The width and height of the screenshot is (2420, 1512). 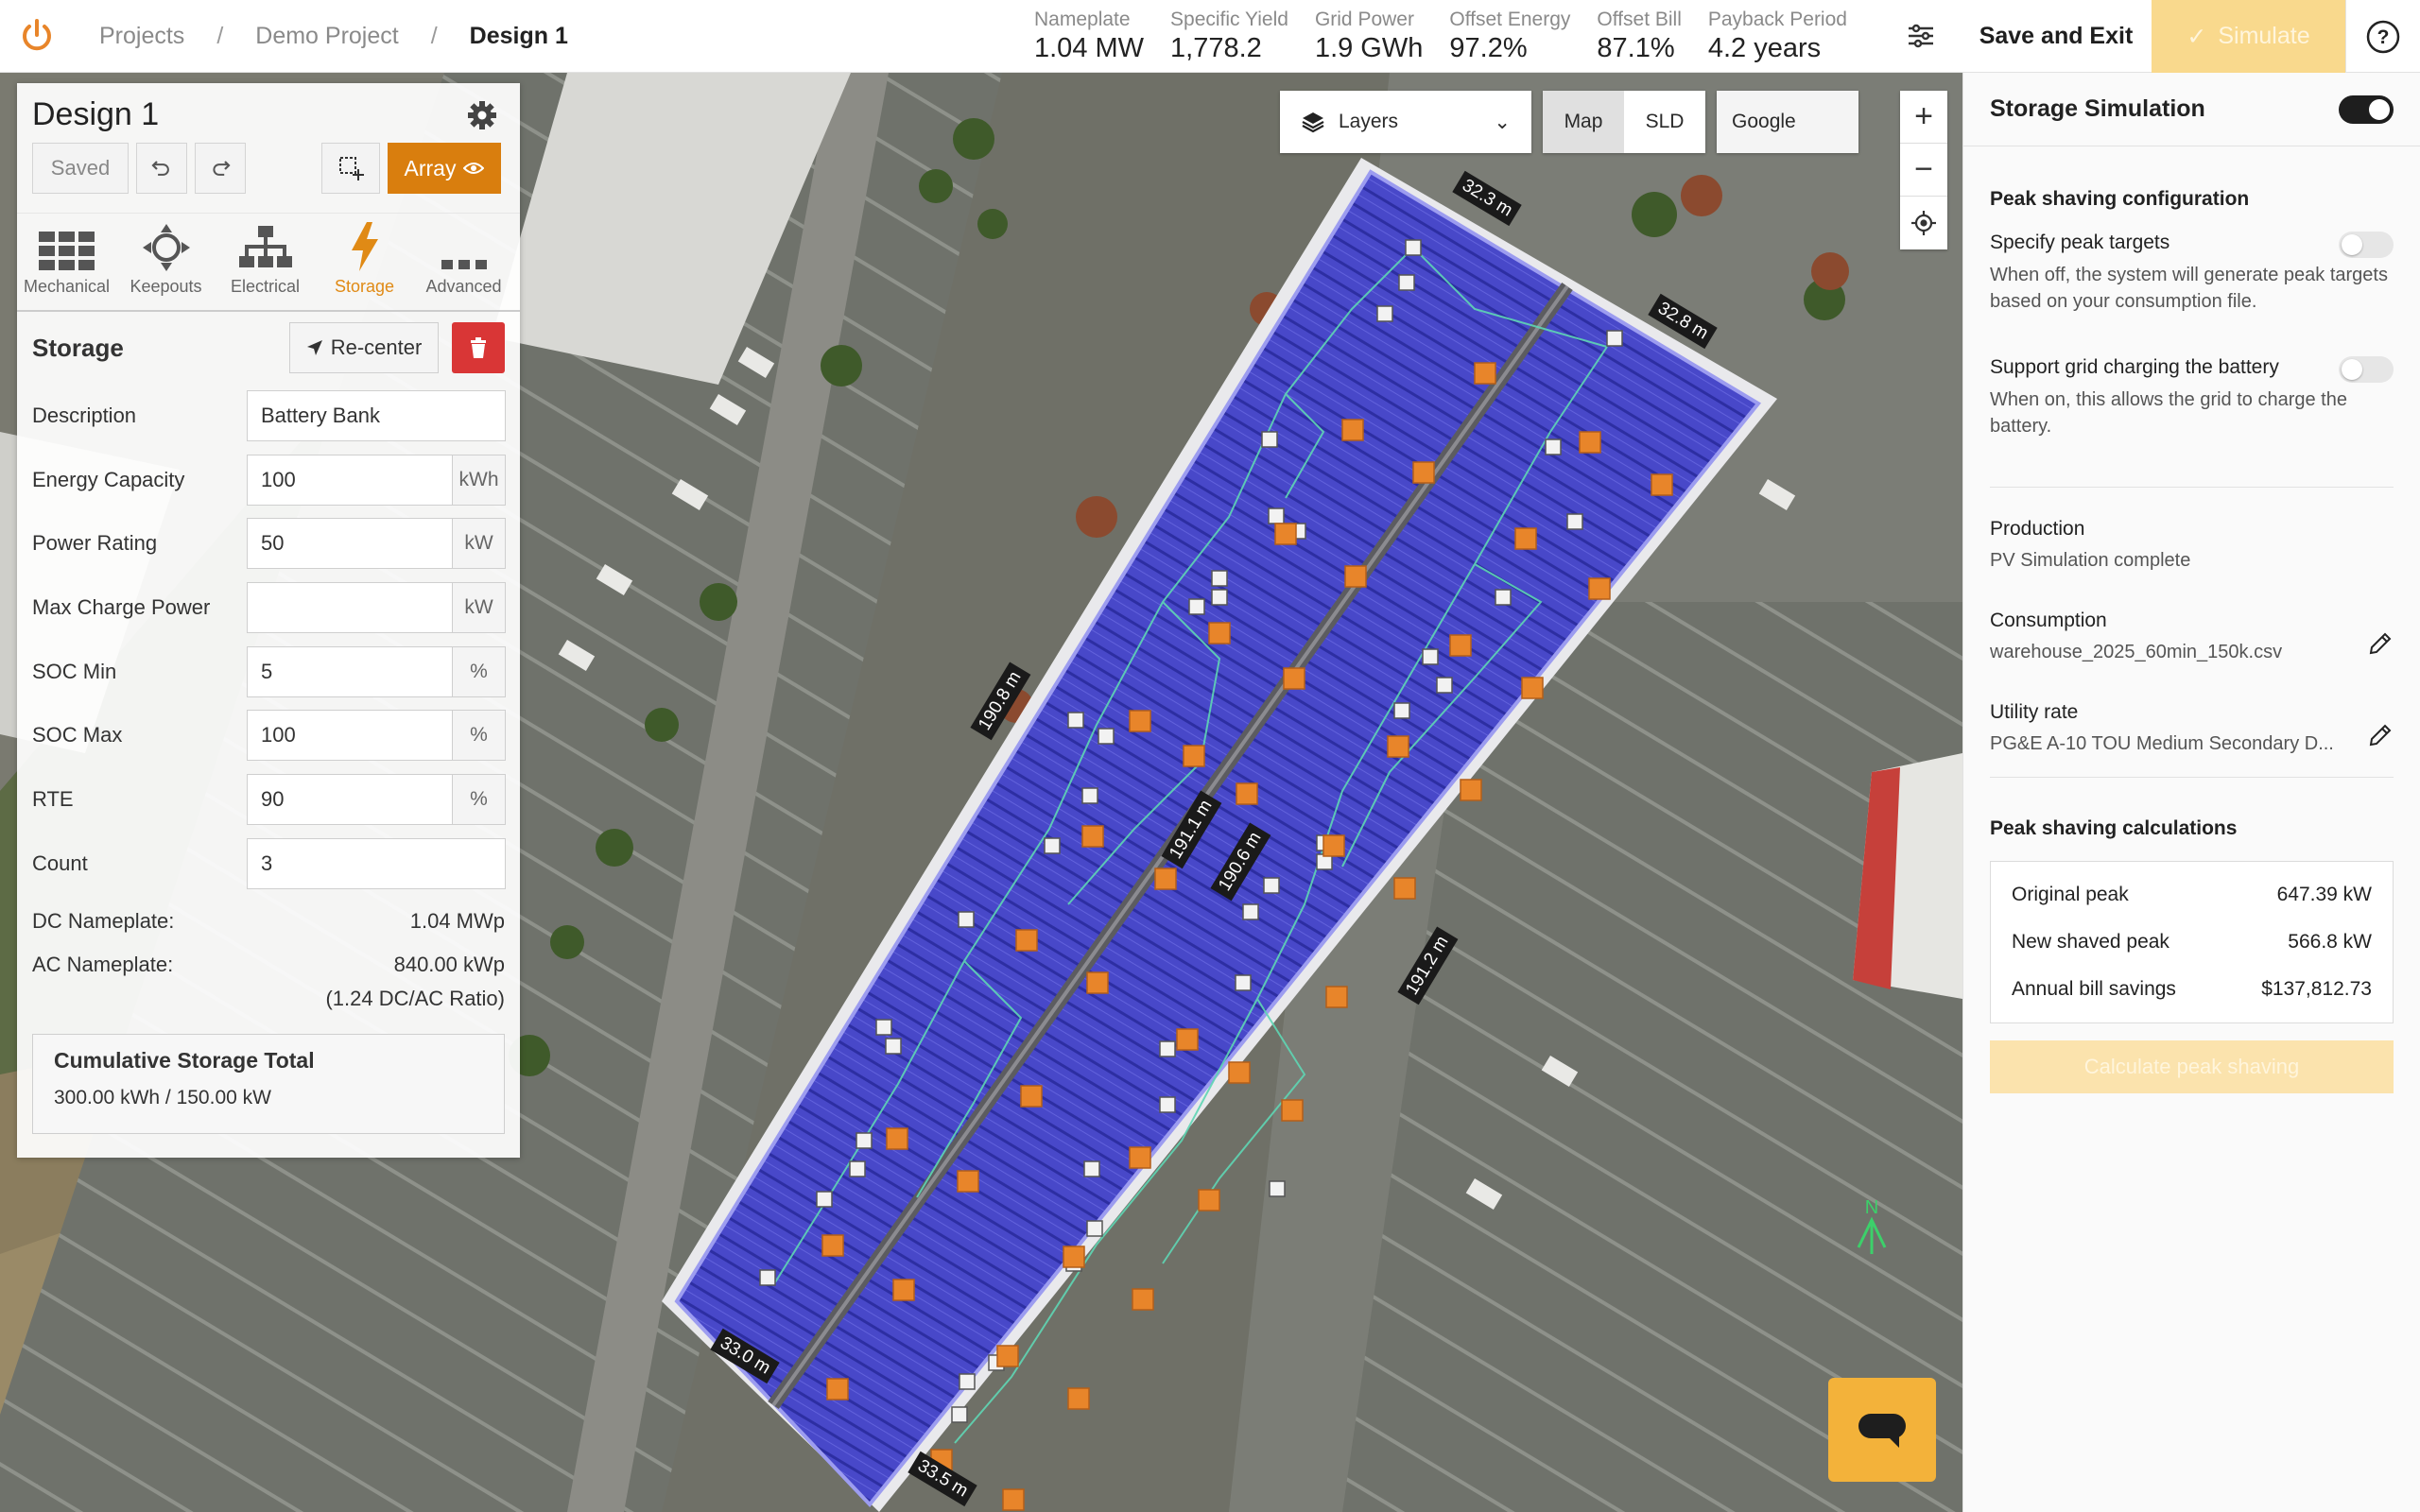 I want to click on stat-offset-bill: Offset Bill 87.1%, so click(x=1639, y=35).